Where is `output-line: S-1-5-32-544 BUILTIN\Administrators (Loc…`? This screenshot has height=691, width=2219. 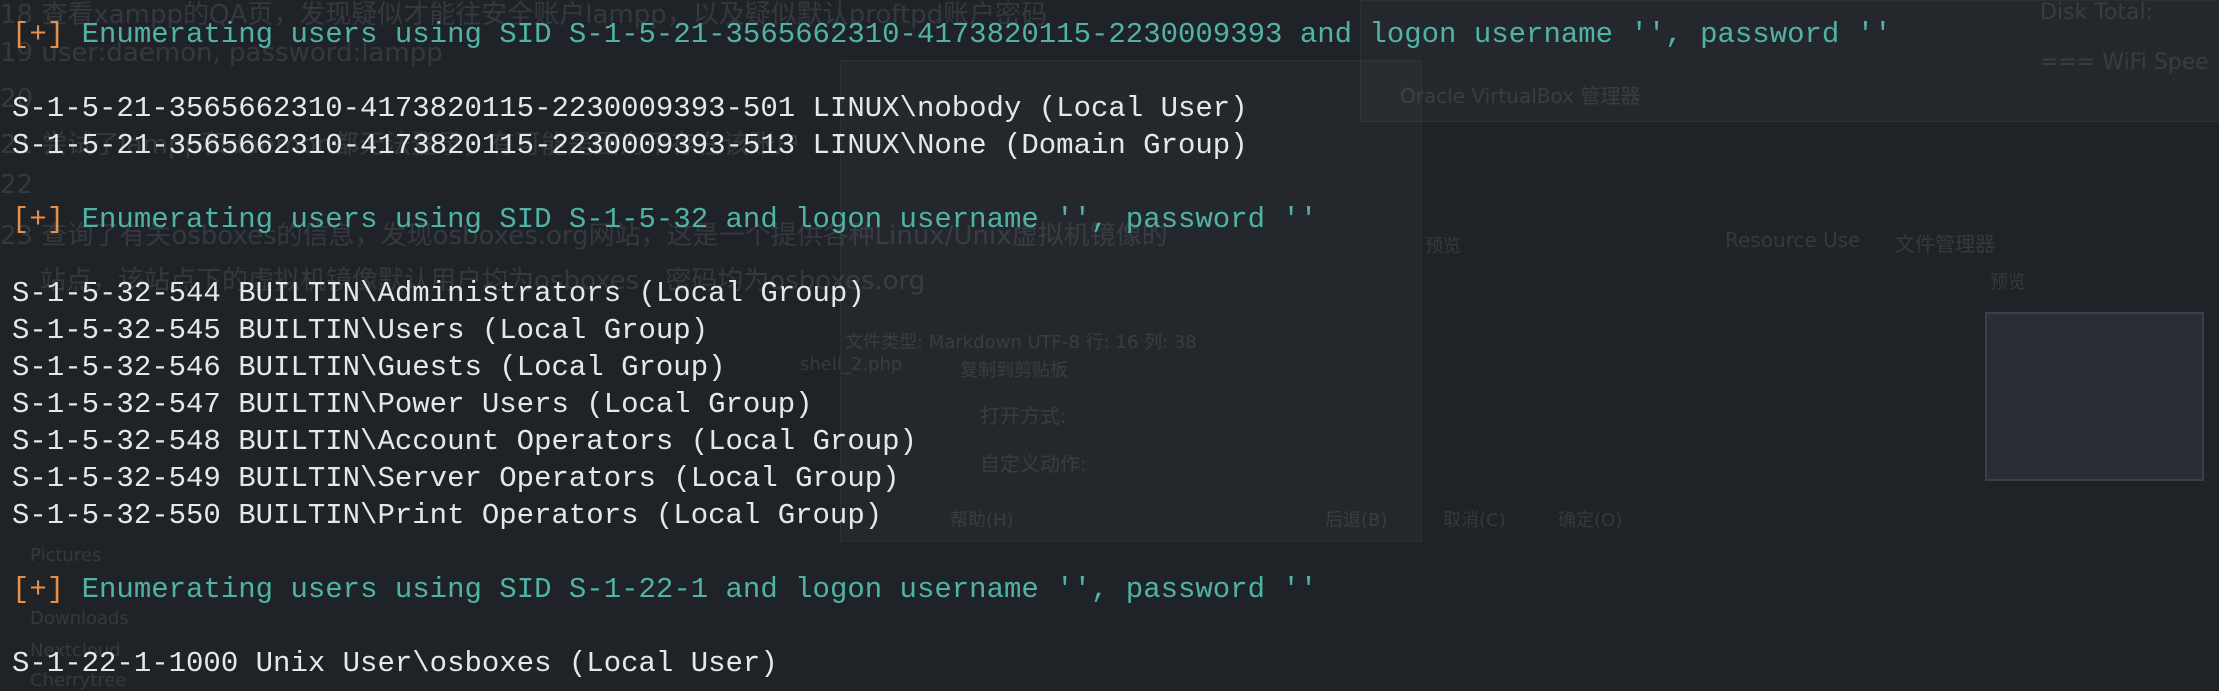 output-line: S-1-5-32-544 BUILTIN\Administrators (Loc… is located at coordinates (438, 293).